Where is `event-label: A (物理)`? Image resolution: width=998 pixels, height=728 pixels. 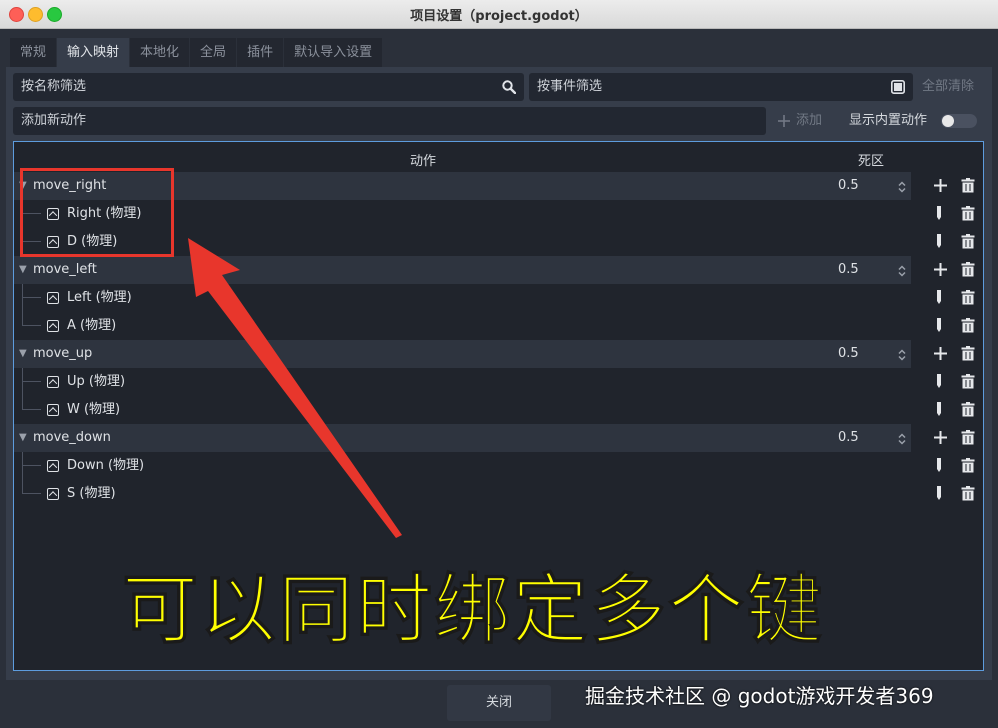
event-label: A (物理) is located at coordinates (92, 325).